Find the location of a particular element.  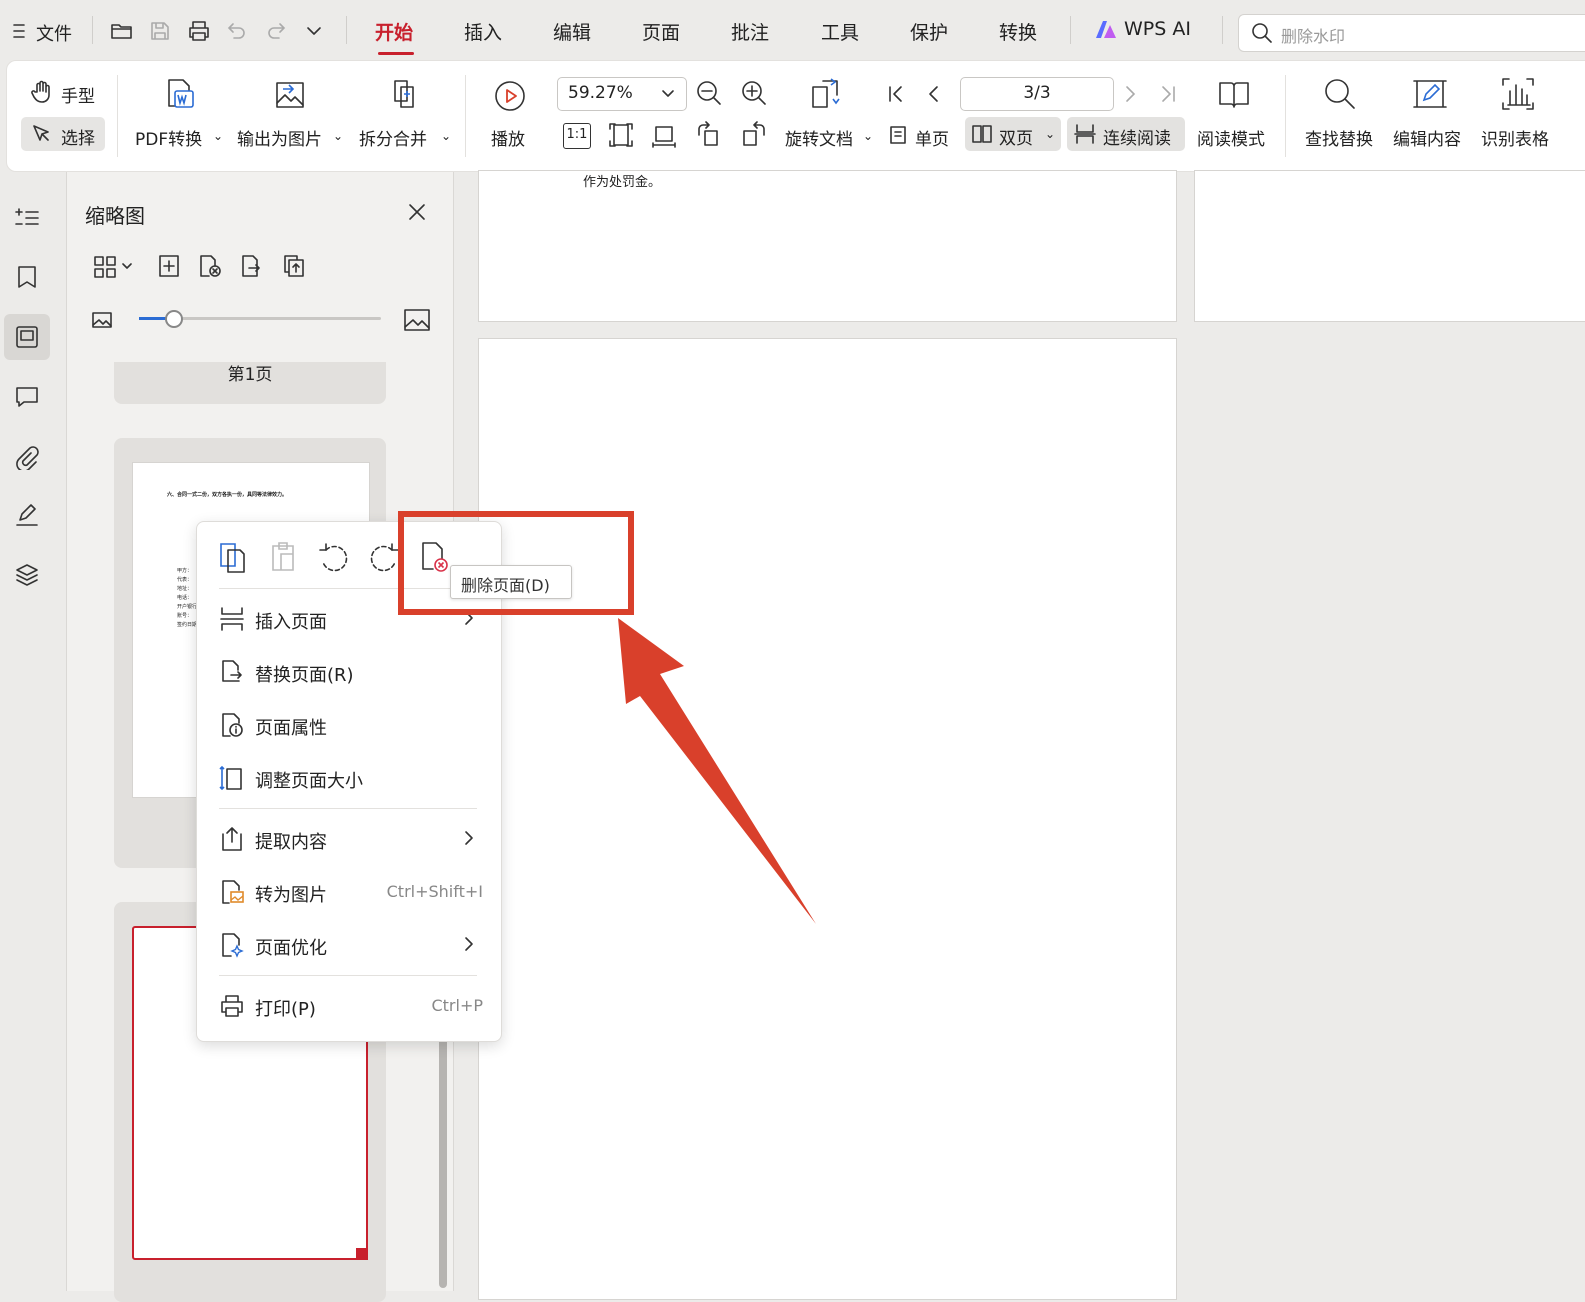

zoom-select: 59.27% is located at coordinates (622, 94).